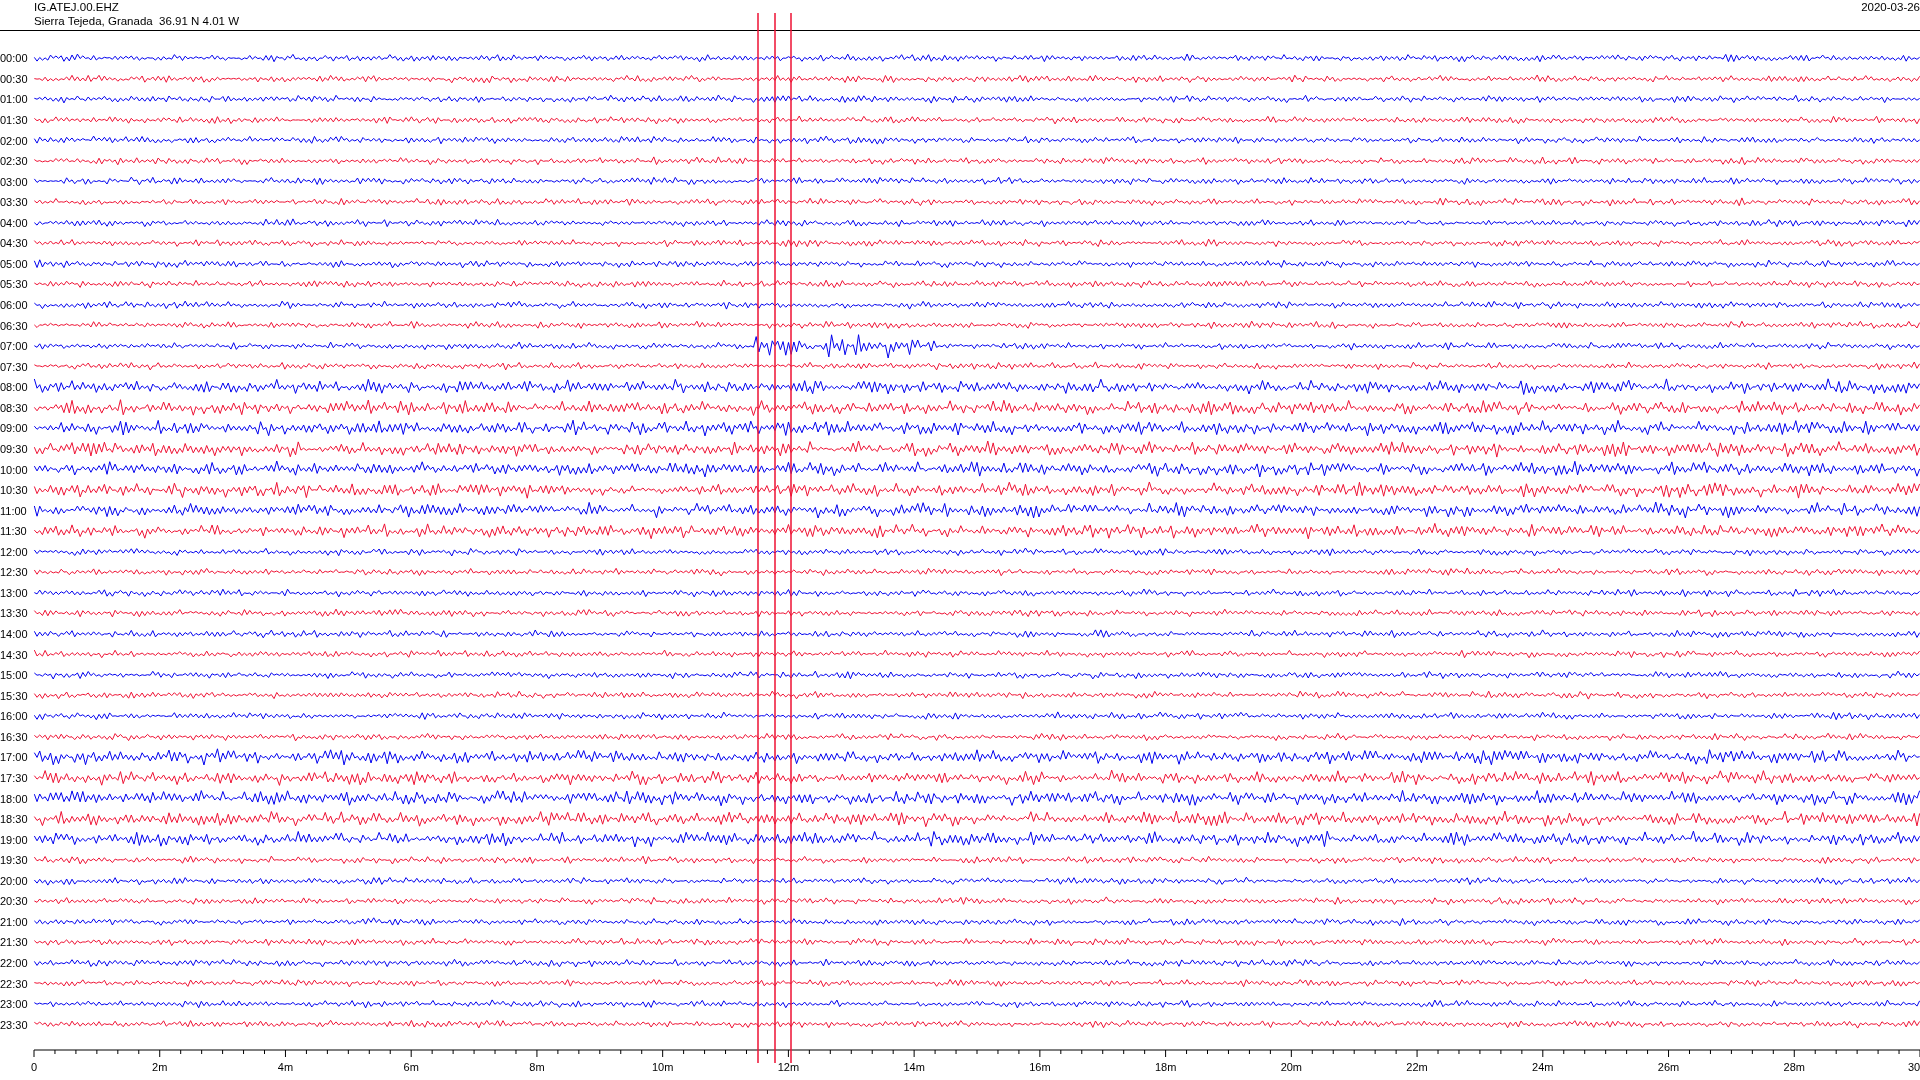  Describe the element at coordinates (14, 366) in the screenshot. I see `time-label: 07:30` at that location.